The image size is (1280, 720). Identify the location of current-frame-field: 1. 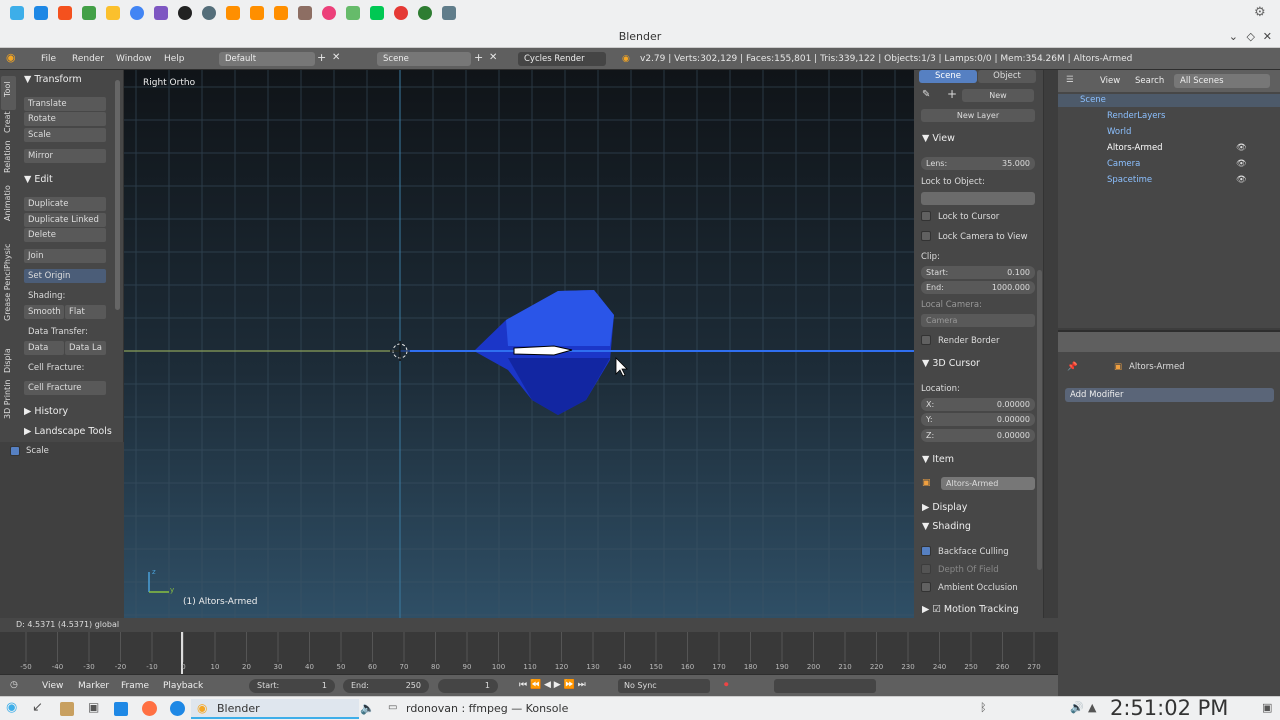
(468, 686).